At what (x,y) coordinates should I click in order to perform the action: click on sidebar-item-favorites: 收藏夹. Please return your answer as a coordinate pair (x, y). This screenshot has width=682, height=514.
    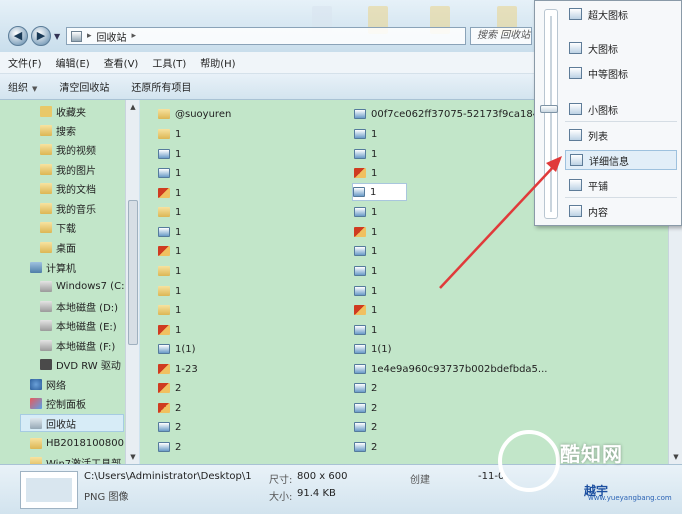
    Looking at the image, I should click on (63, 111).